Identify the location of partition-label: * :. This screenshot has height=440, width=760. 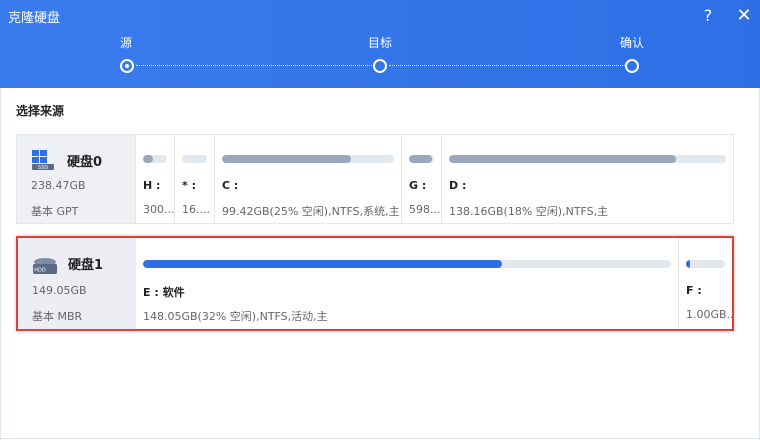
(189, 185).